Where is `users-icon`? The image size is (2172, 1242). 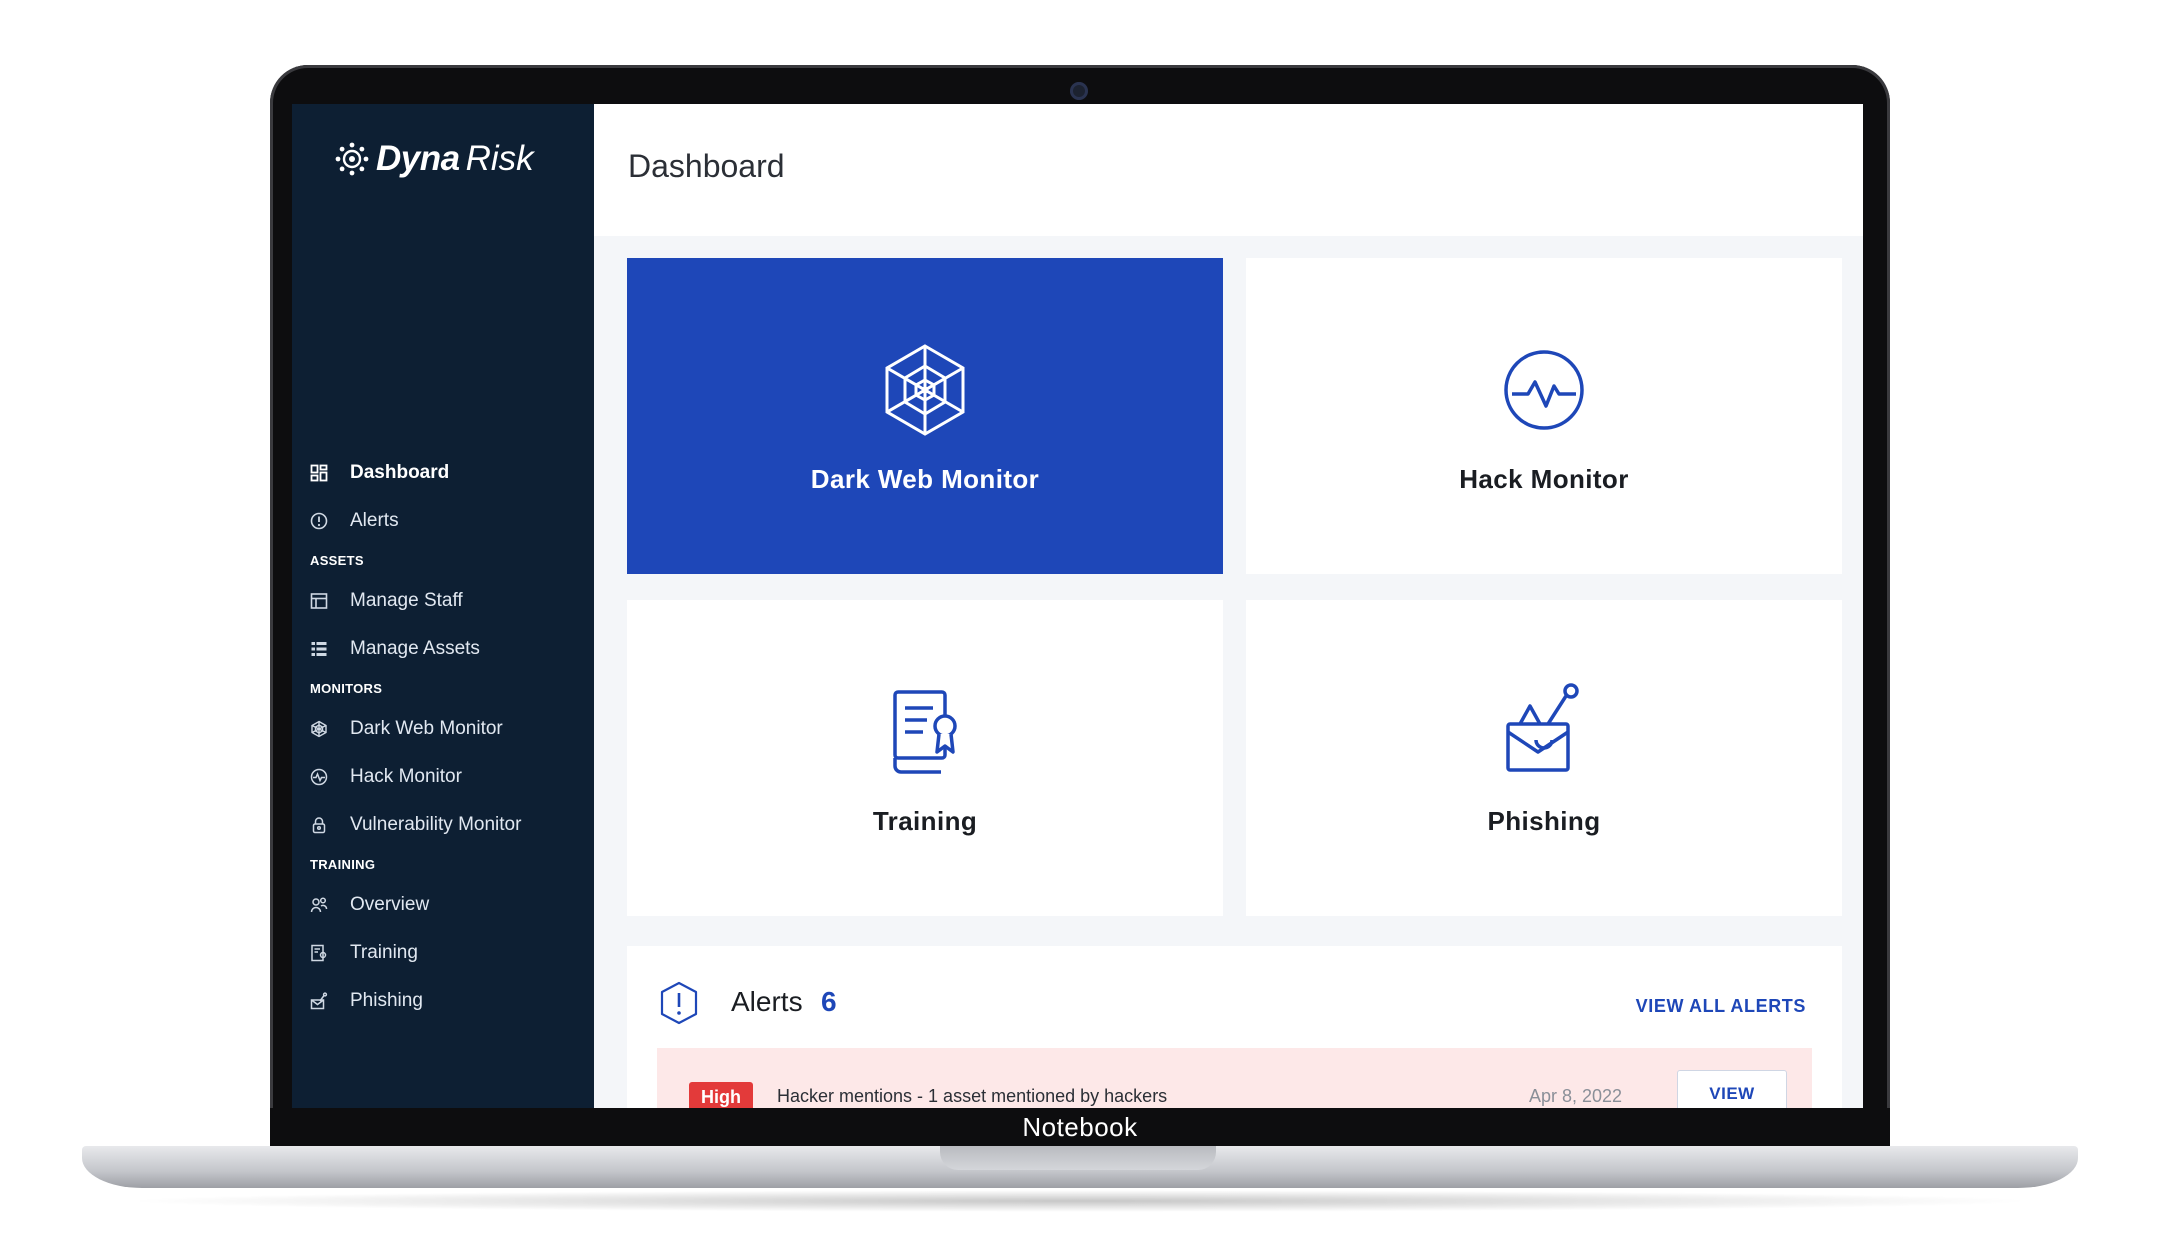 users-icon is located at coordinates (319, 905).